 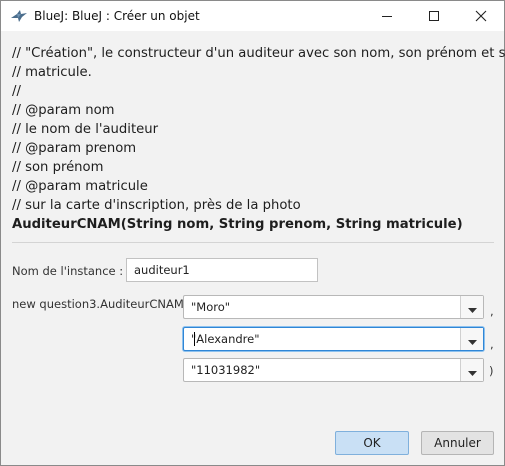 I want to click on minimize-icon, so click(x=387, y=16).